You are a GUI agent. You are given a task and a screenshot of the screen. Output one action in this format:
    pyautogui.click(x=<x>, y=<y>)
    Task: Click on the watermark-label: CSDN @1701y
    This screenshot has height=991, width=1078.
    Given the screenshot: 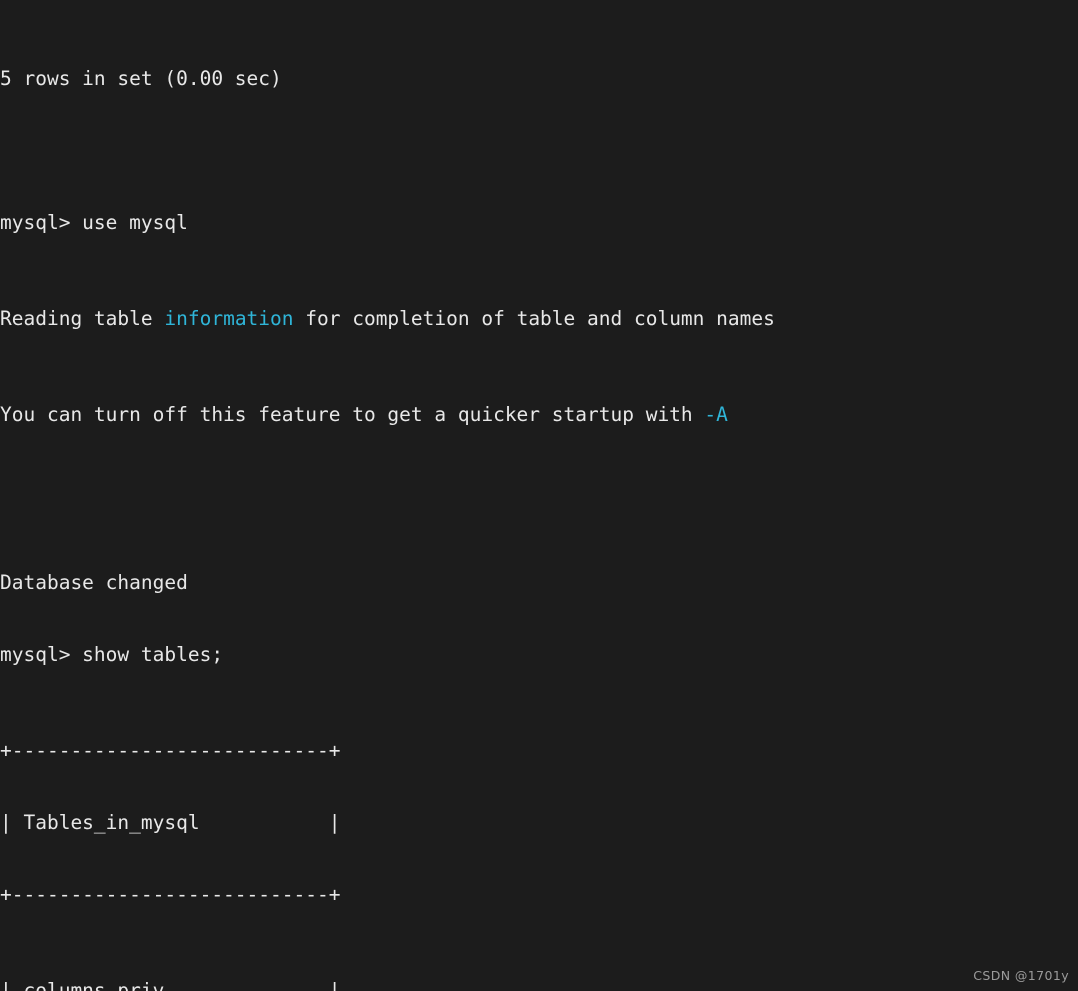 What is the action you would take?
    pyautogui.click(x=1021, y=975)
    